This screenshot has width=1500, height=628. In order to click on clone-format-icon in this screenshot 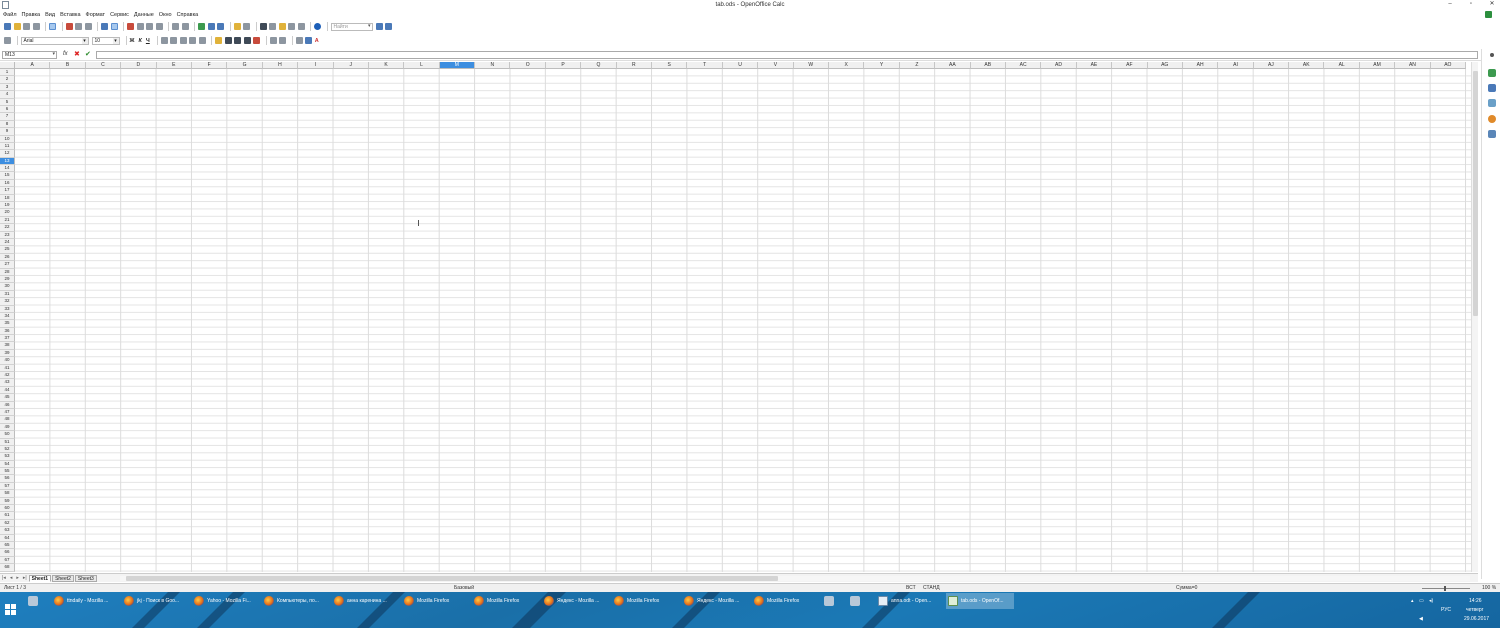, I will do `click(159, 26)`.